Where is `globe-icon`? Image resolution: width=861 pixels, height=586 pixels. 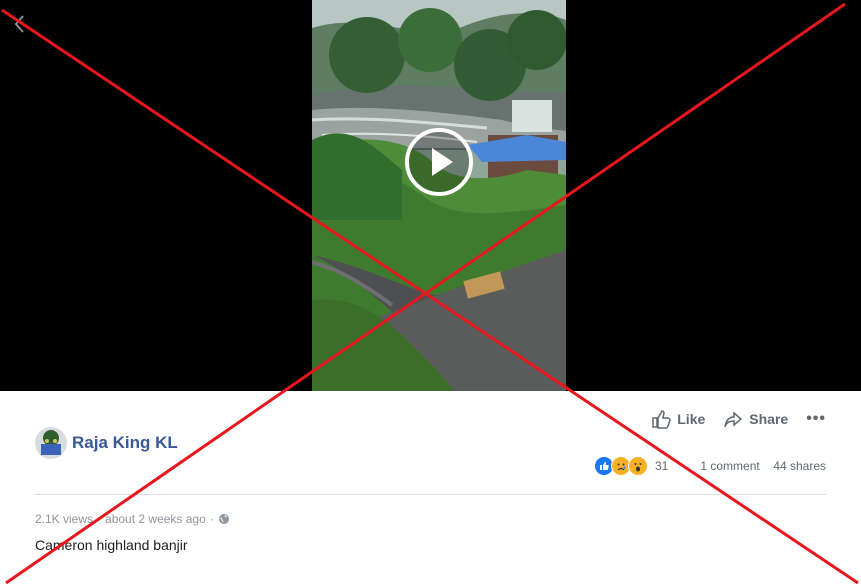 globe-icon is located at coordinates (223, 519).